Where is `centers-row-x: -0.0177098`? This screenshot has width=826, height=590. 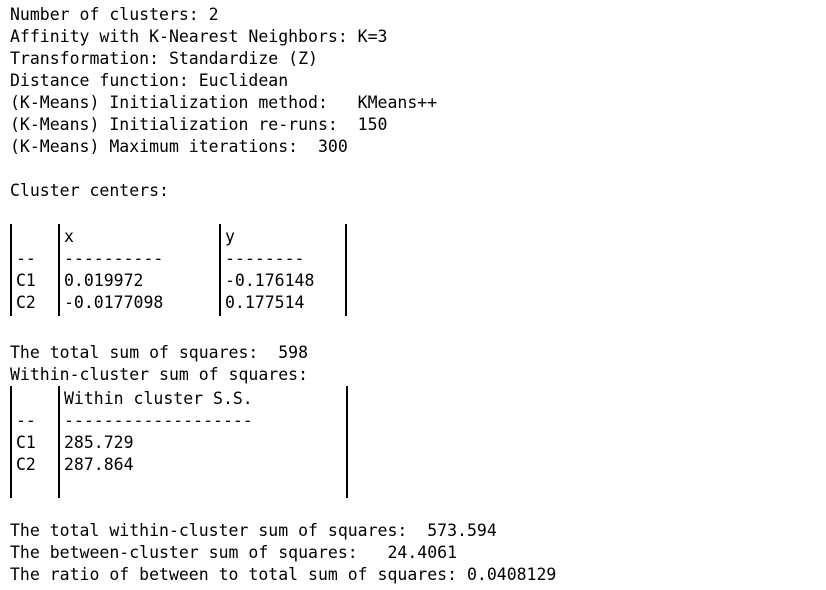 centers-row-x: -0.0177098 is located at coordinates (114, 302).